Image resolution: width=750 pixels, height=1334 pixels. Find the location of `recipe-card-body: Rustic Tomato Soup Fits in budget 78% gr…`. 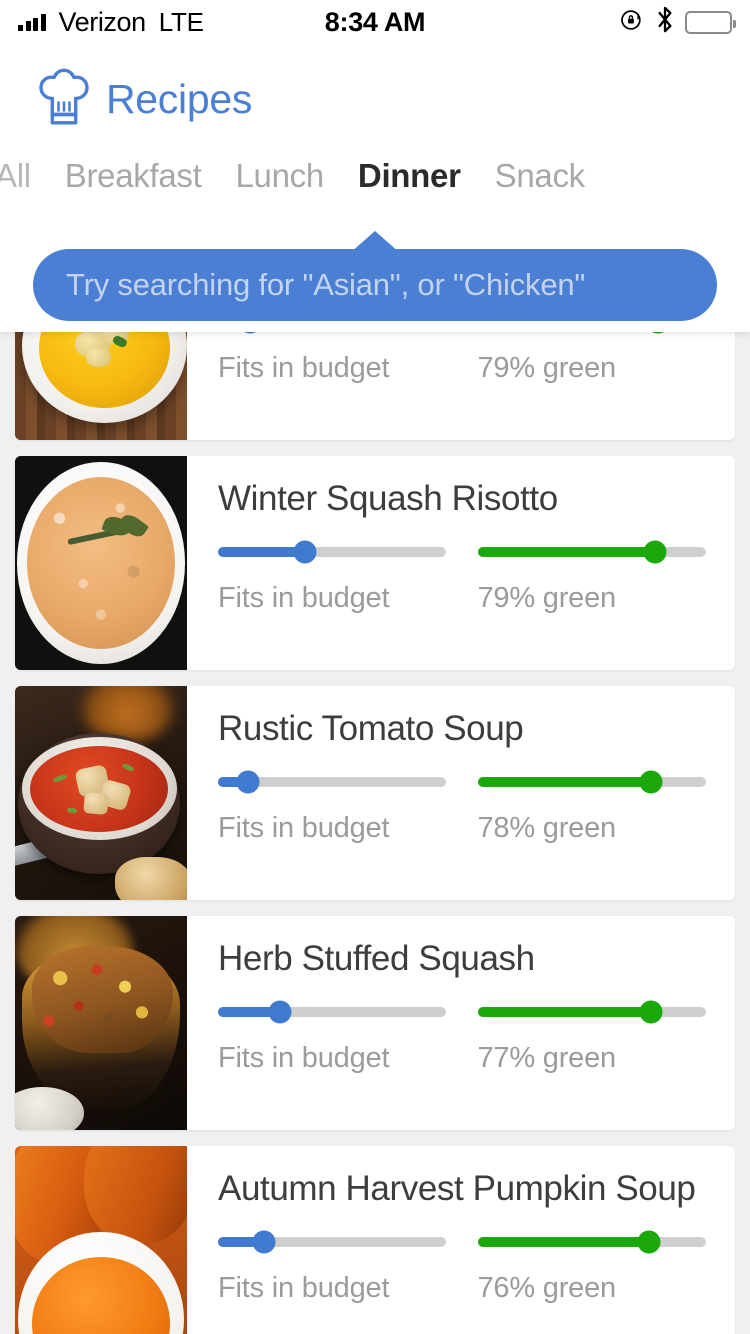

recipe-card-body: Rustic Tomato Soup Fits in budget 78% gr… is located at coordinates (461, 793).